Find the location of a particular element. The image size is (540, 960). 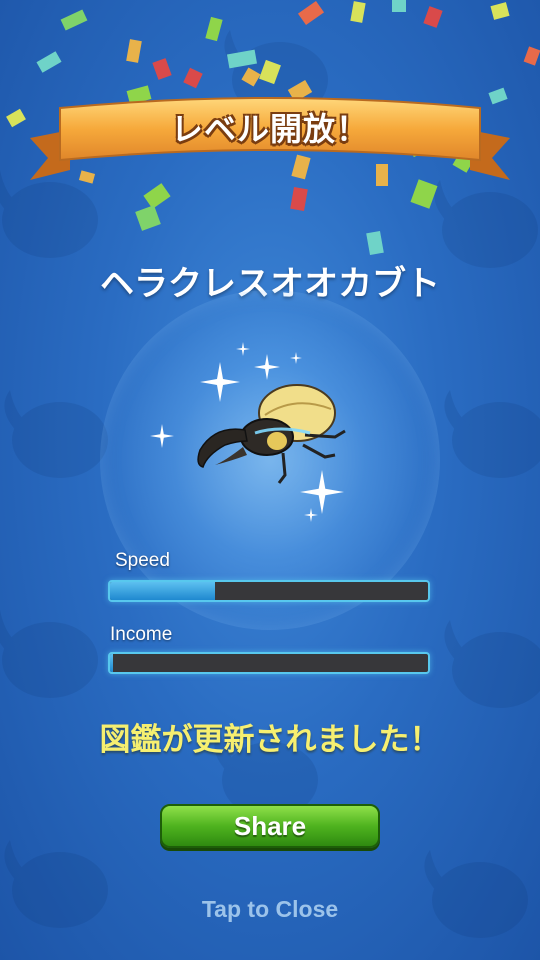

encyclopedia-updated-message: 図鑑が更新されました！ is located at coordinates (270, 740).